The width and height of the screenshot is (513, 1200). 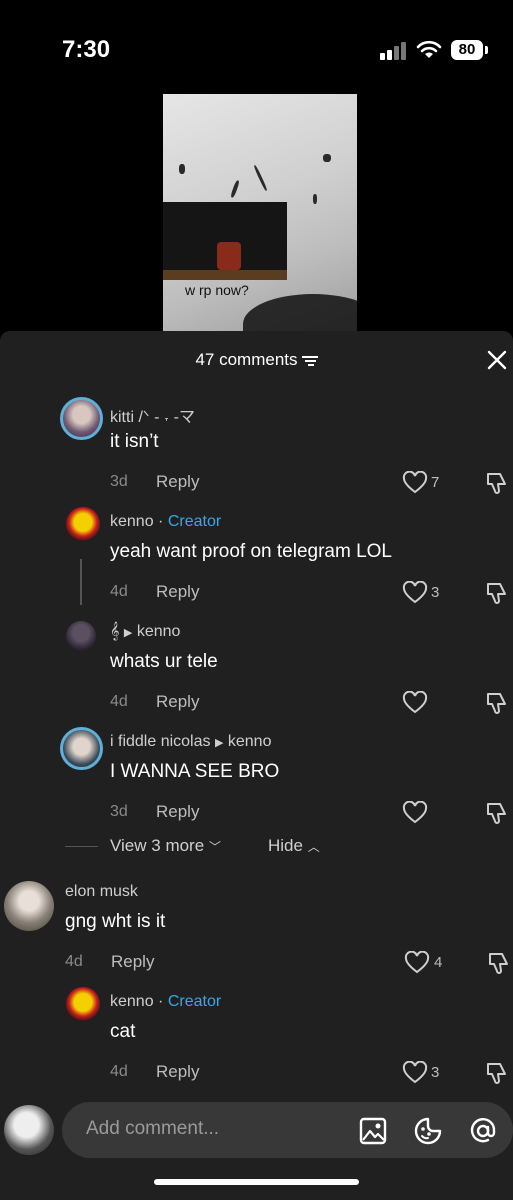 I want to click on comments-header: 47 comments, so click(x=256, y=360).